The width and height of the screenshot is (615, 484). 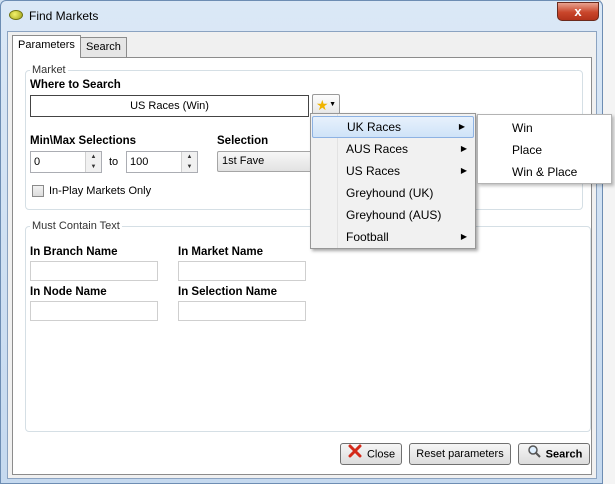 What do you see at coordinates (355, 454) in the screenshot?
I see `red-x-icon` at bounding box center [355, 454].